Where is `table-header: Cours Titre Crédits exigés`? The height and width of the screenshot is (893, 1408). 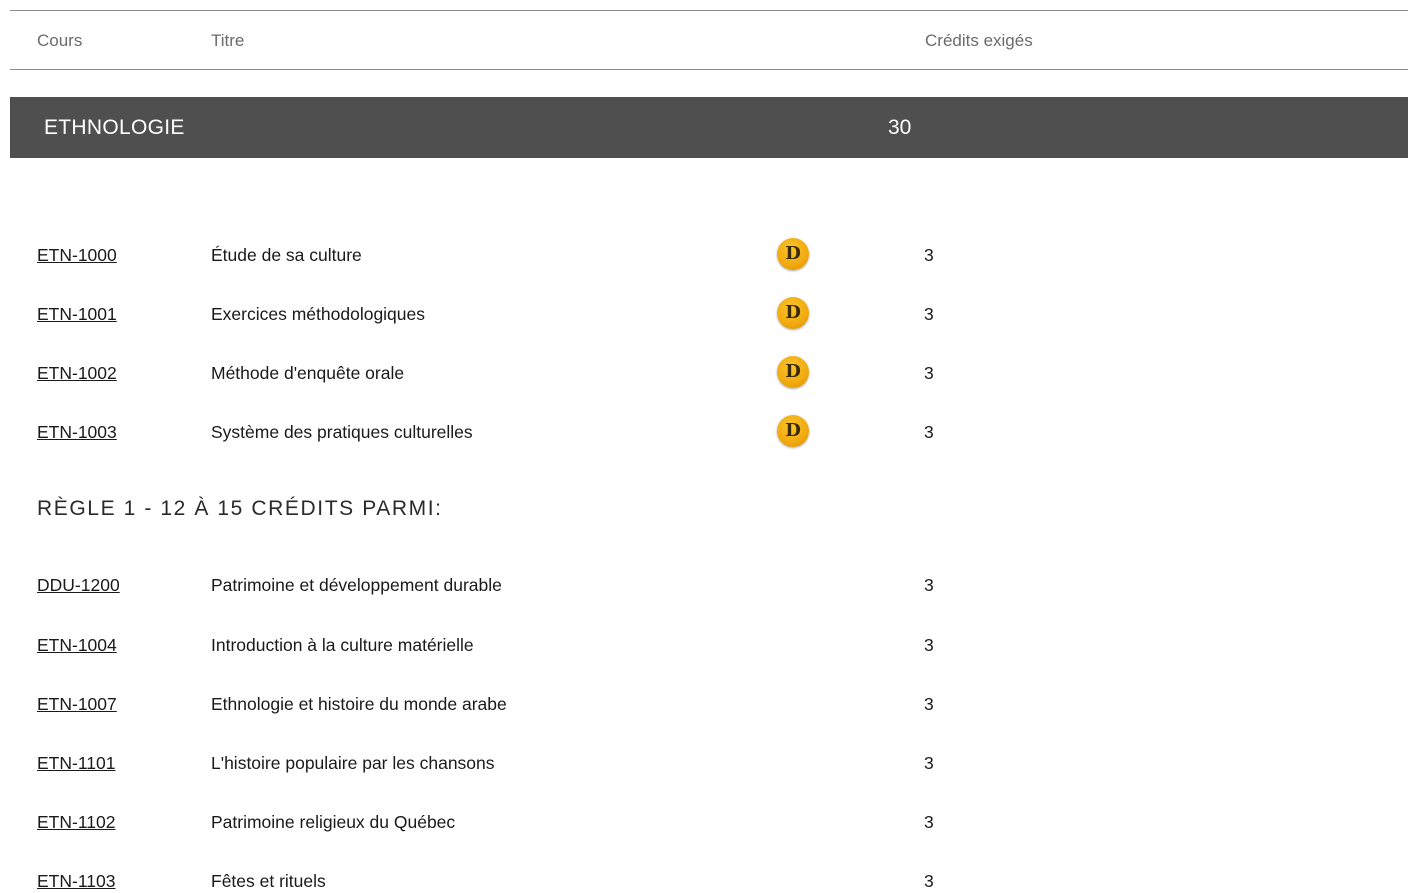
table-header: Cours Titre Crédits exigés is located at coordinates (709, 40).